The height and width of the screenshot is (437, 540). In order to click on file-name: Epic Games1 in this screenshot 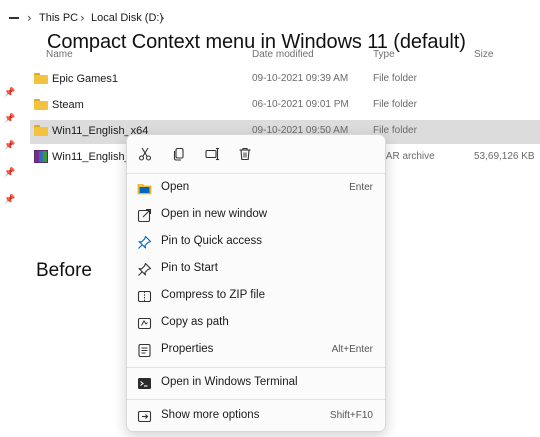, I will do `click(85, 79)`.